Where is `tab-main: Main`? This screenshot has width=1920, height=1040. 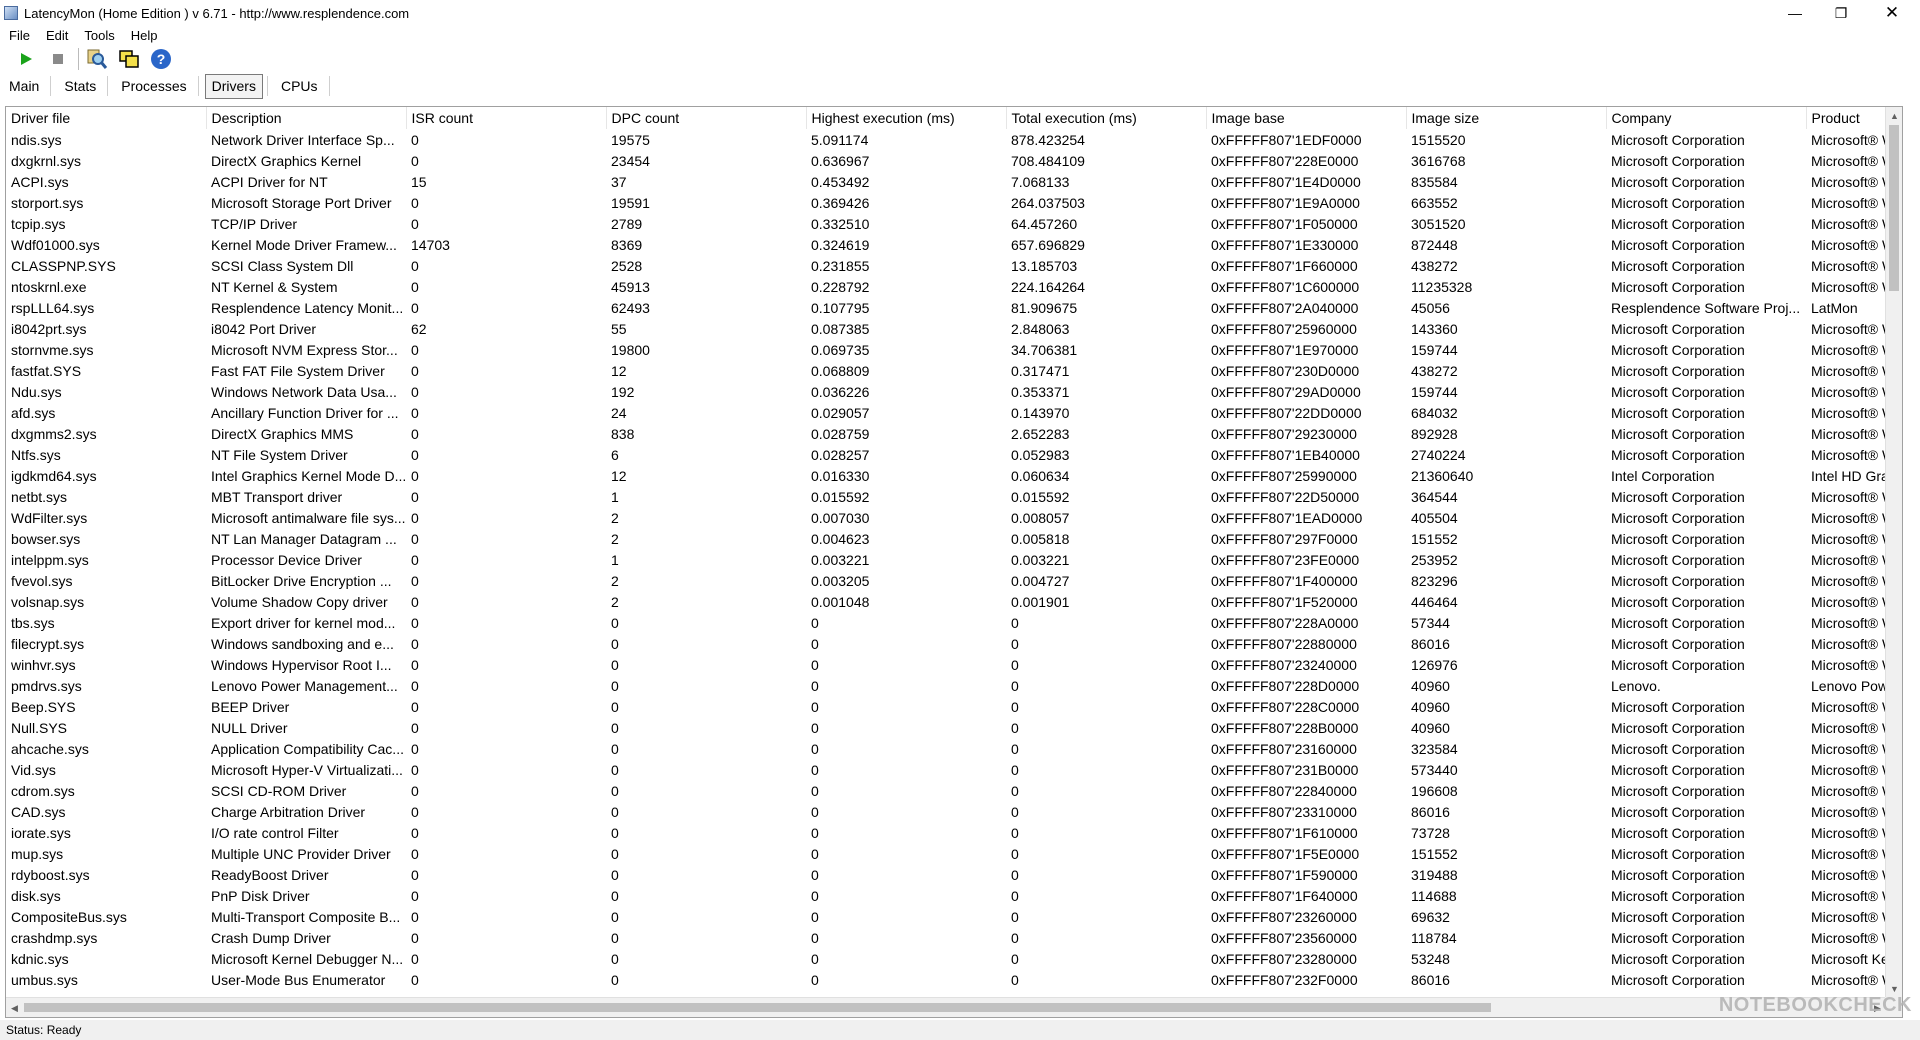 tab-main: Main is located at coordinates (24, 86).